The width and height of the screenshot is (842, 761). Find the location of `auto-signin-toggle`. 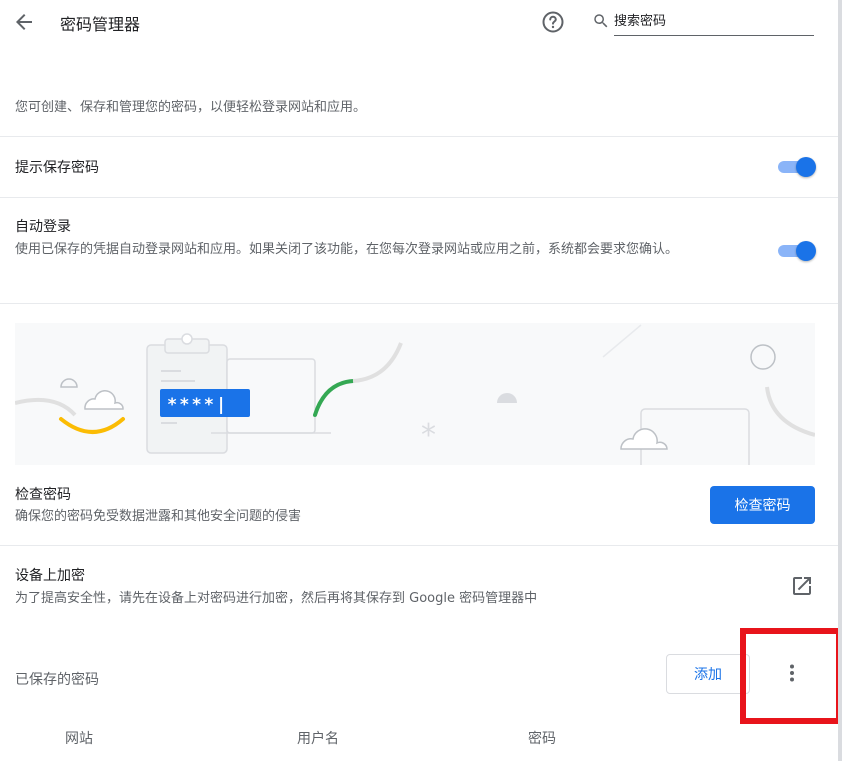

auto-signin-toggle is located at coordinates (796, 251).